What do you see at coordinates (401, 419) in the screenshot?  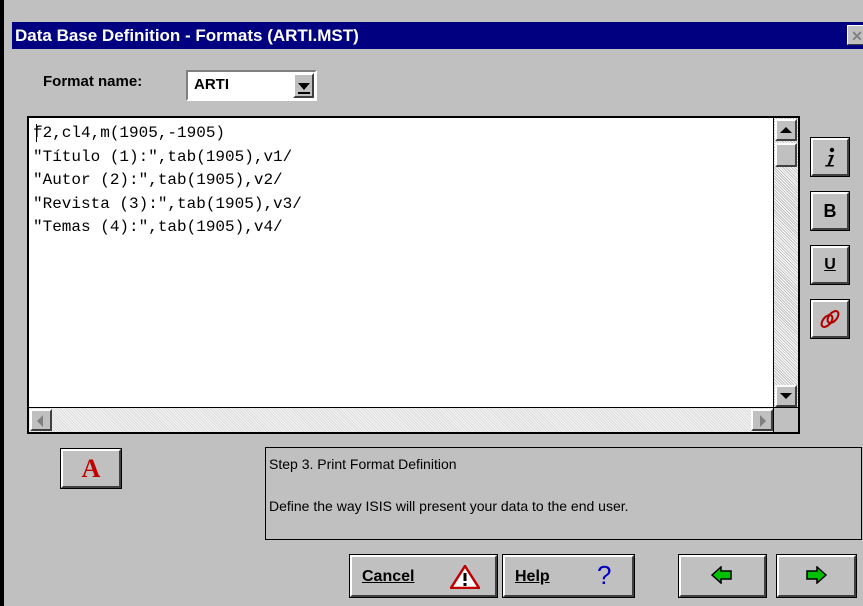 I see `horizontal-scrollbar` at bounding box center [401, 419].